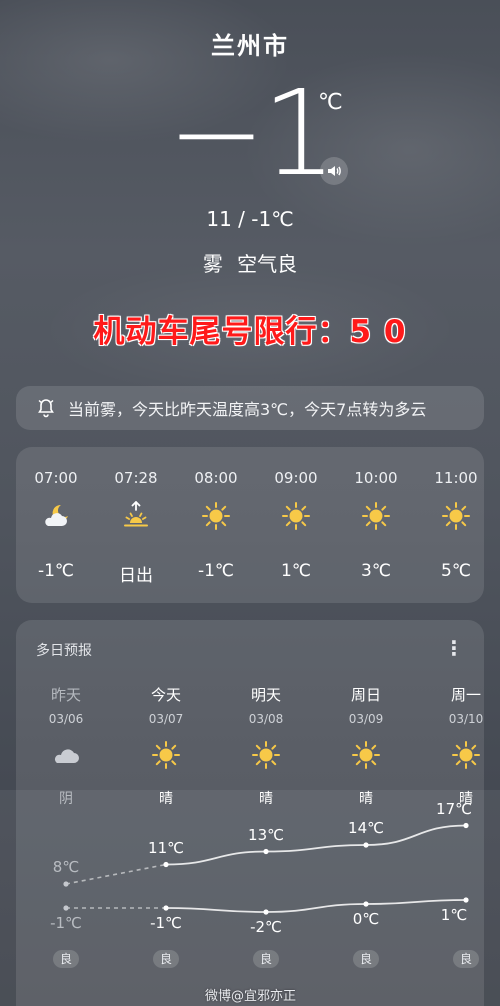 The image size is (500, 1006). I want to click on weather-alert-banner: 当前雾，今天比昨天温度高3℃，今天7点转为多云, so click(250, 408).